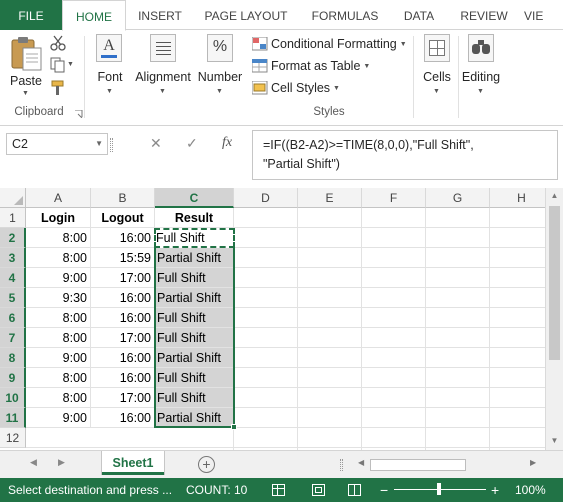  What do you see at coordinates (110, 67) in the screenshot?
I see `font-button: A Font ▼` at bounding box center [110, 67].